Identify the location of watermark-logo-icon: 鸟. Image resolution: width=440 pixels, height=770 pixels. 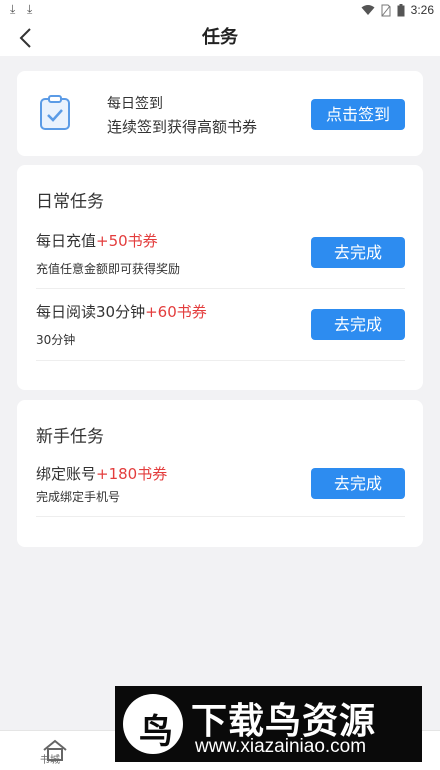
(153, 724).